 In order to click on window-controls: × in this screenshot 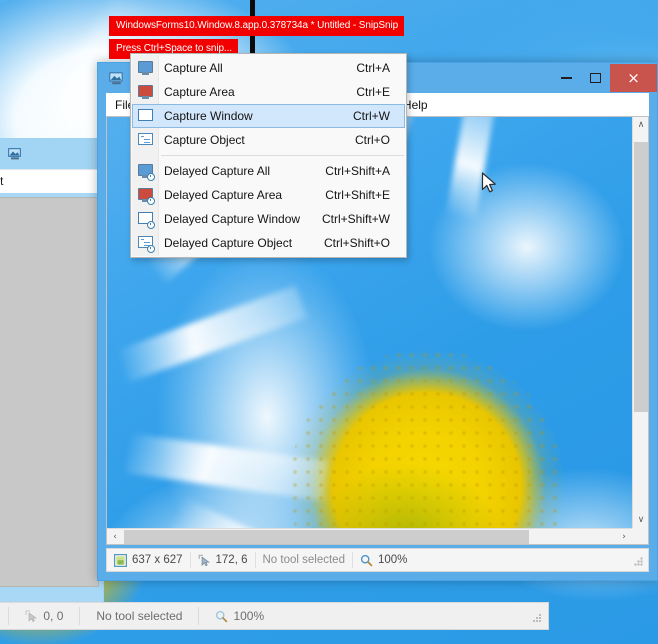, I will do `click(604, 78)`.